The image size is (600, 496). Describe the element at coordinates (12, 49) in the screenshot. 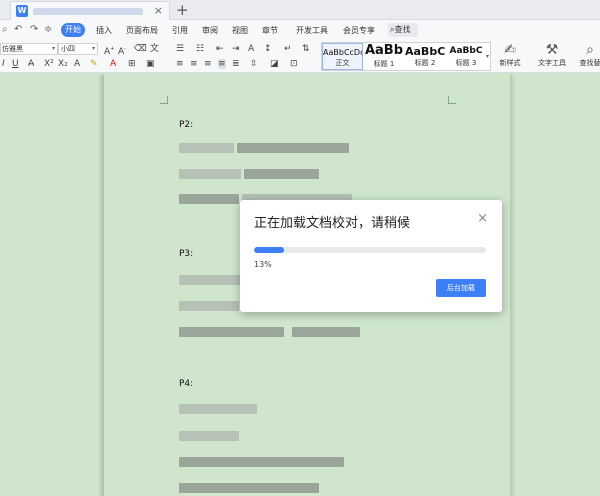

I see `font-name-value: 仿雅黑` at that location.